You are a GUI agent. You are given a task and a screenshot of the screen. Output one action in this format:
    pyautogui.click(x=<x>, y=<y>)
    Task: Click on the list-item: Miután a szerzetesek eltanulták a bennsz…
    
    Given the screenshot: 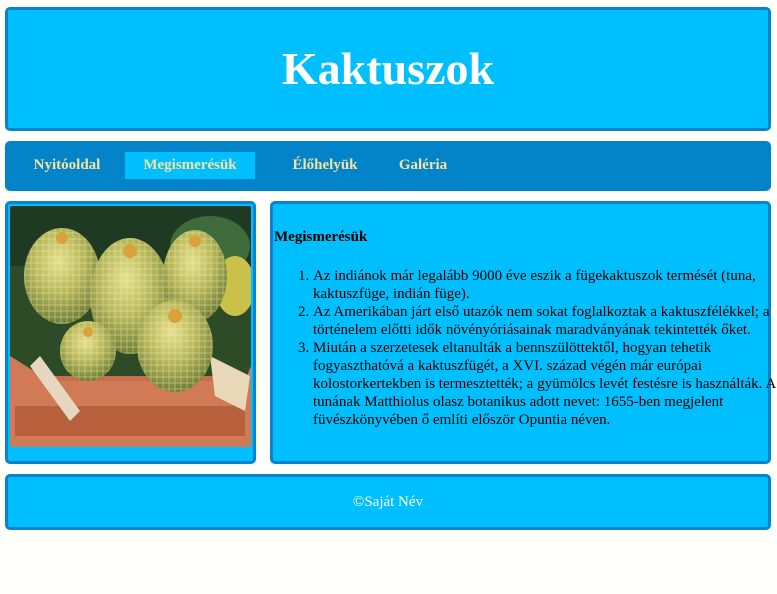 What is the action you would take?
    pyautogui.click(x=545, y=384)
    